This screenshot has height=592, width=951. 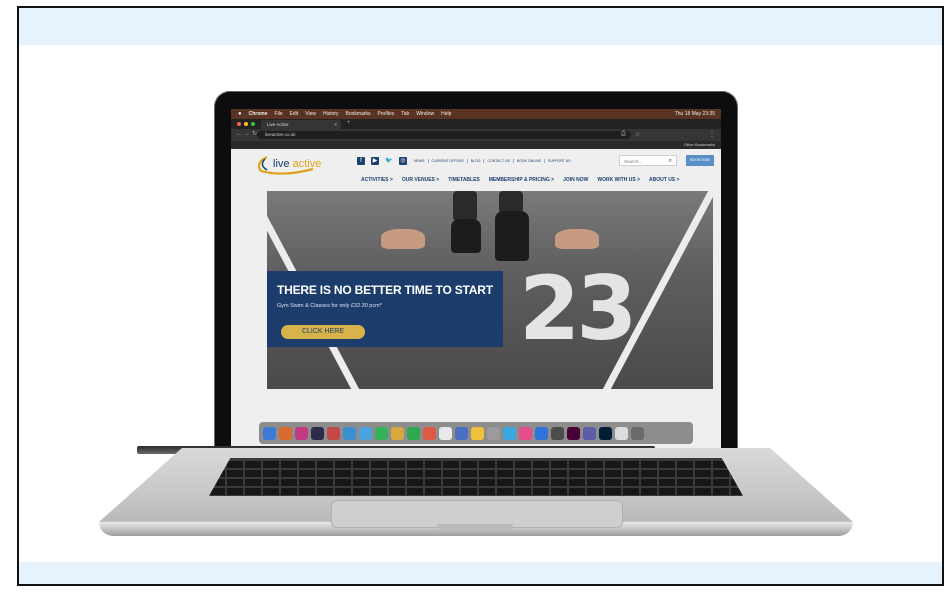 What do you see at coordinates (420, 161) in the screenshot?
I see `link-news: NEWS` at bounding box center [420, 161].